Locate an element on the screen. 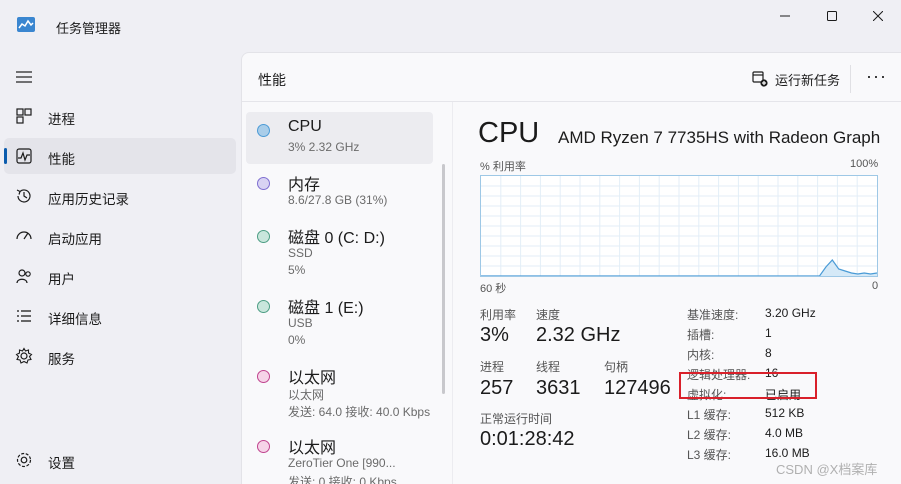 The height and width of the screenshot is (484, 901). device-item-disk-1: 磁盘 1 (E:) USB 0% is located at coordinates (339, 321).